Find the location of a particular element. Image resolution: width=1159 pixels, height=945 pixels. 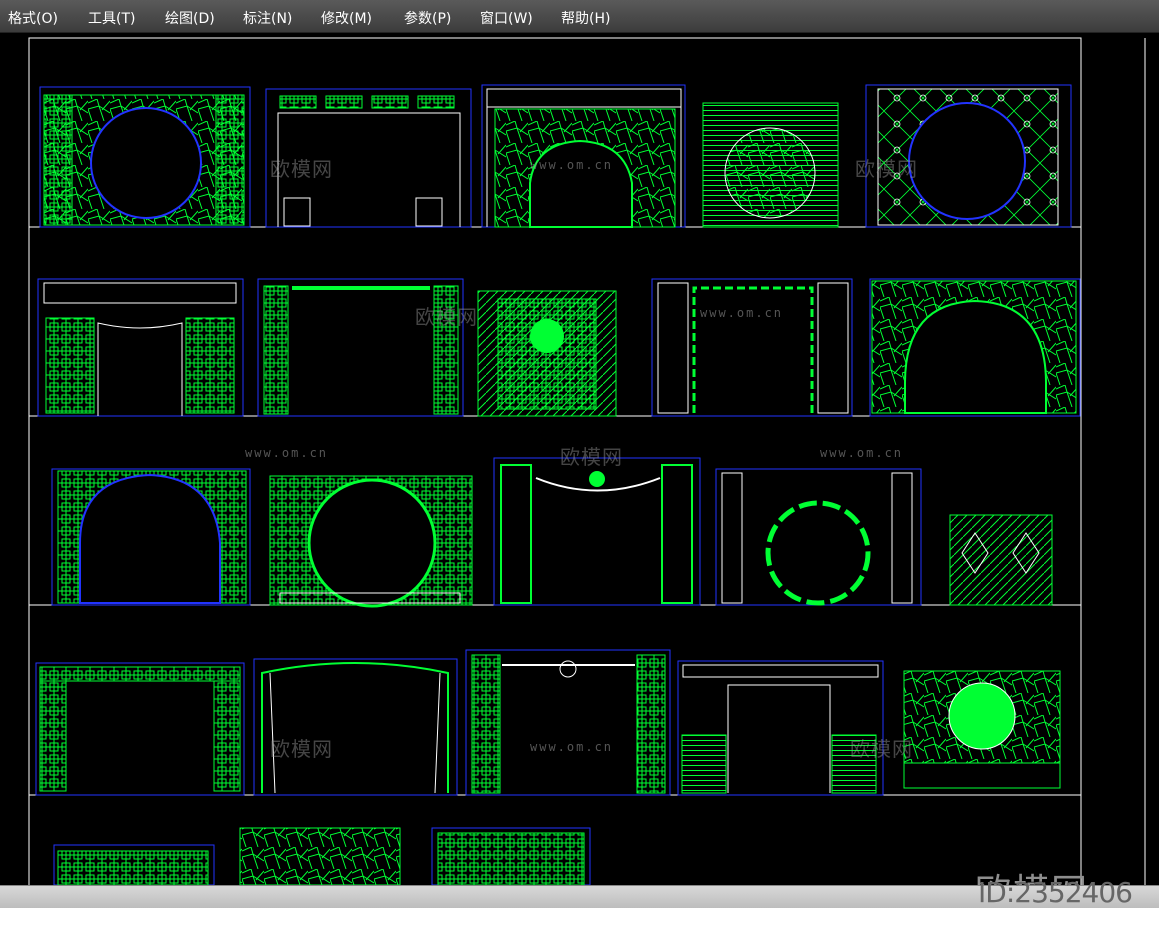

menu-draw: 绘图(D) is located at coordinates (190, 18).